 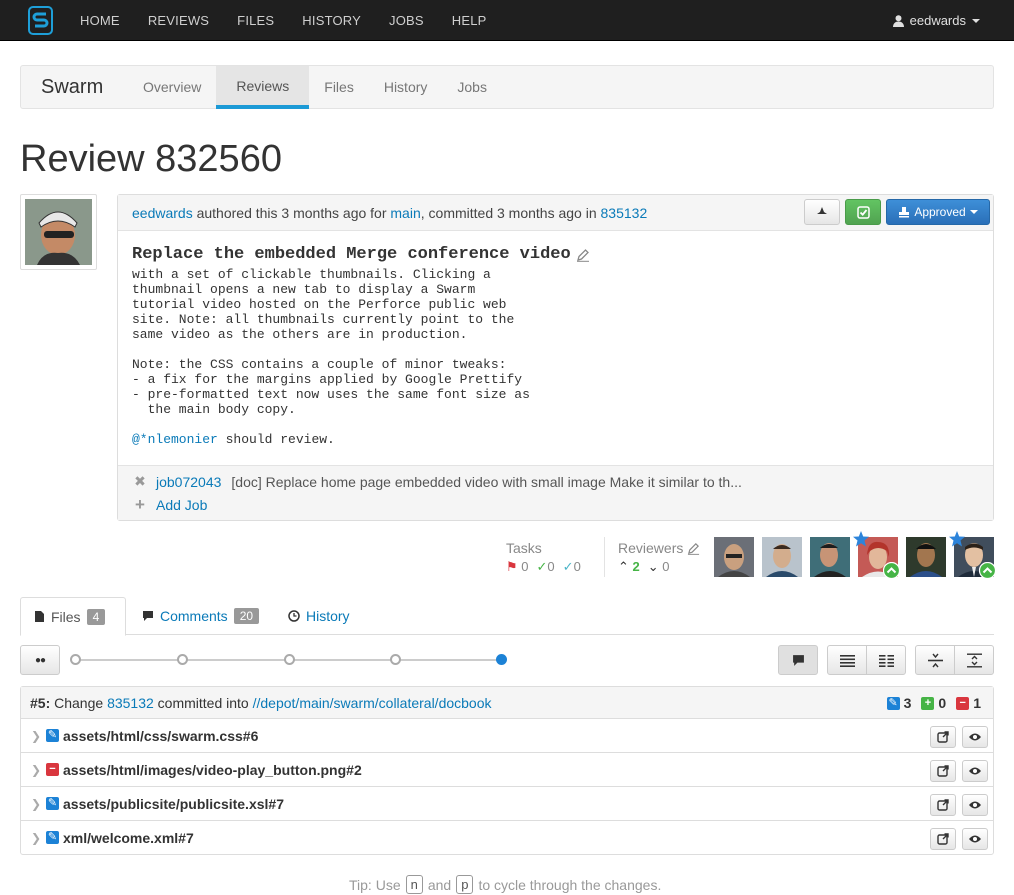 What do you see at coordinates (935, 660) in the screenshot?
I see `ignore-whitespace-button` at bounding box center [935, 660].